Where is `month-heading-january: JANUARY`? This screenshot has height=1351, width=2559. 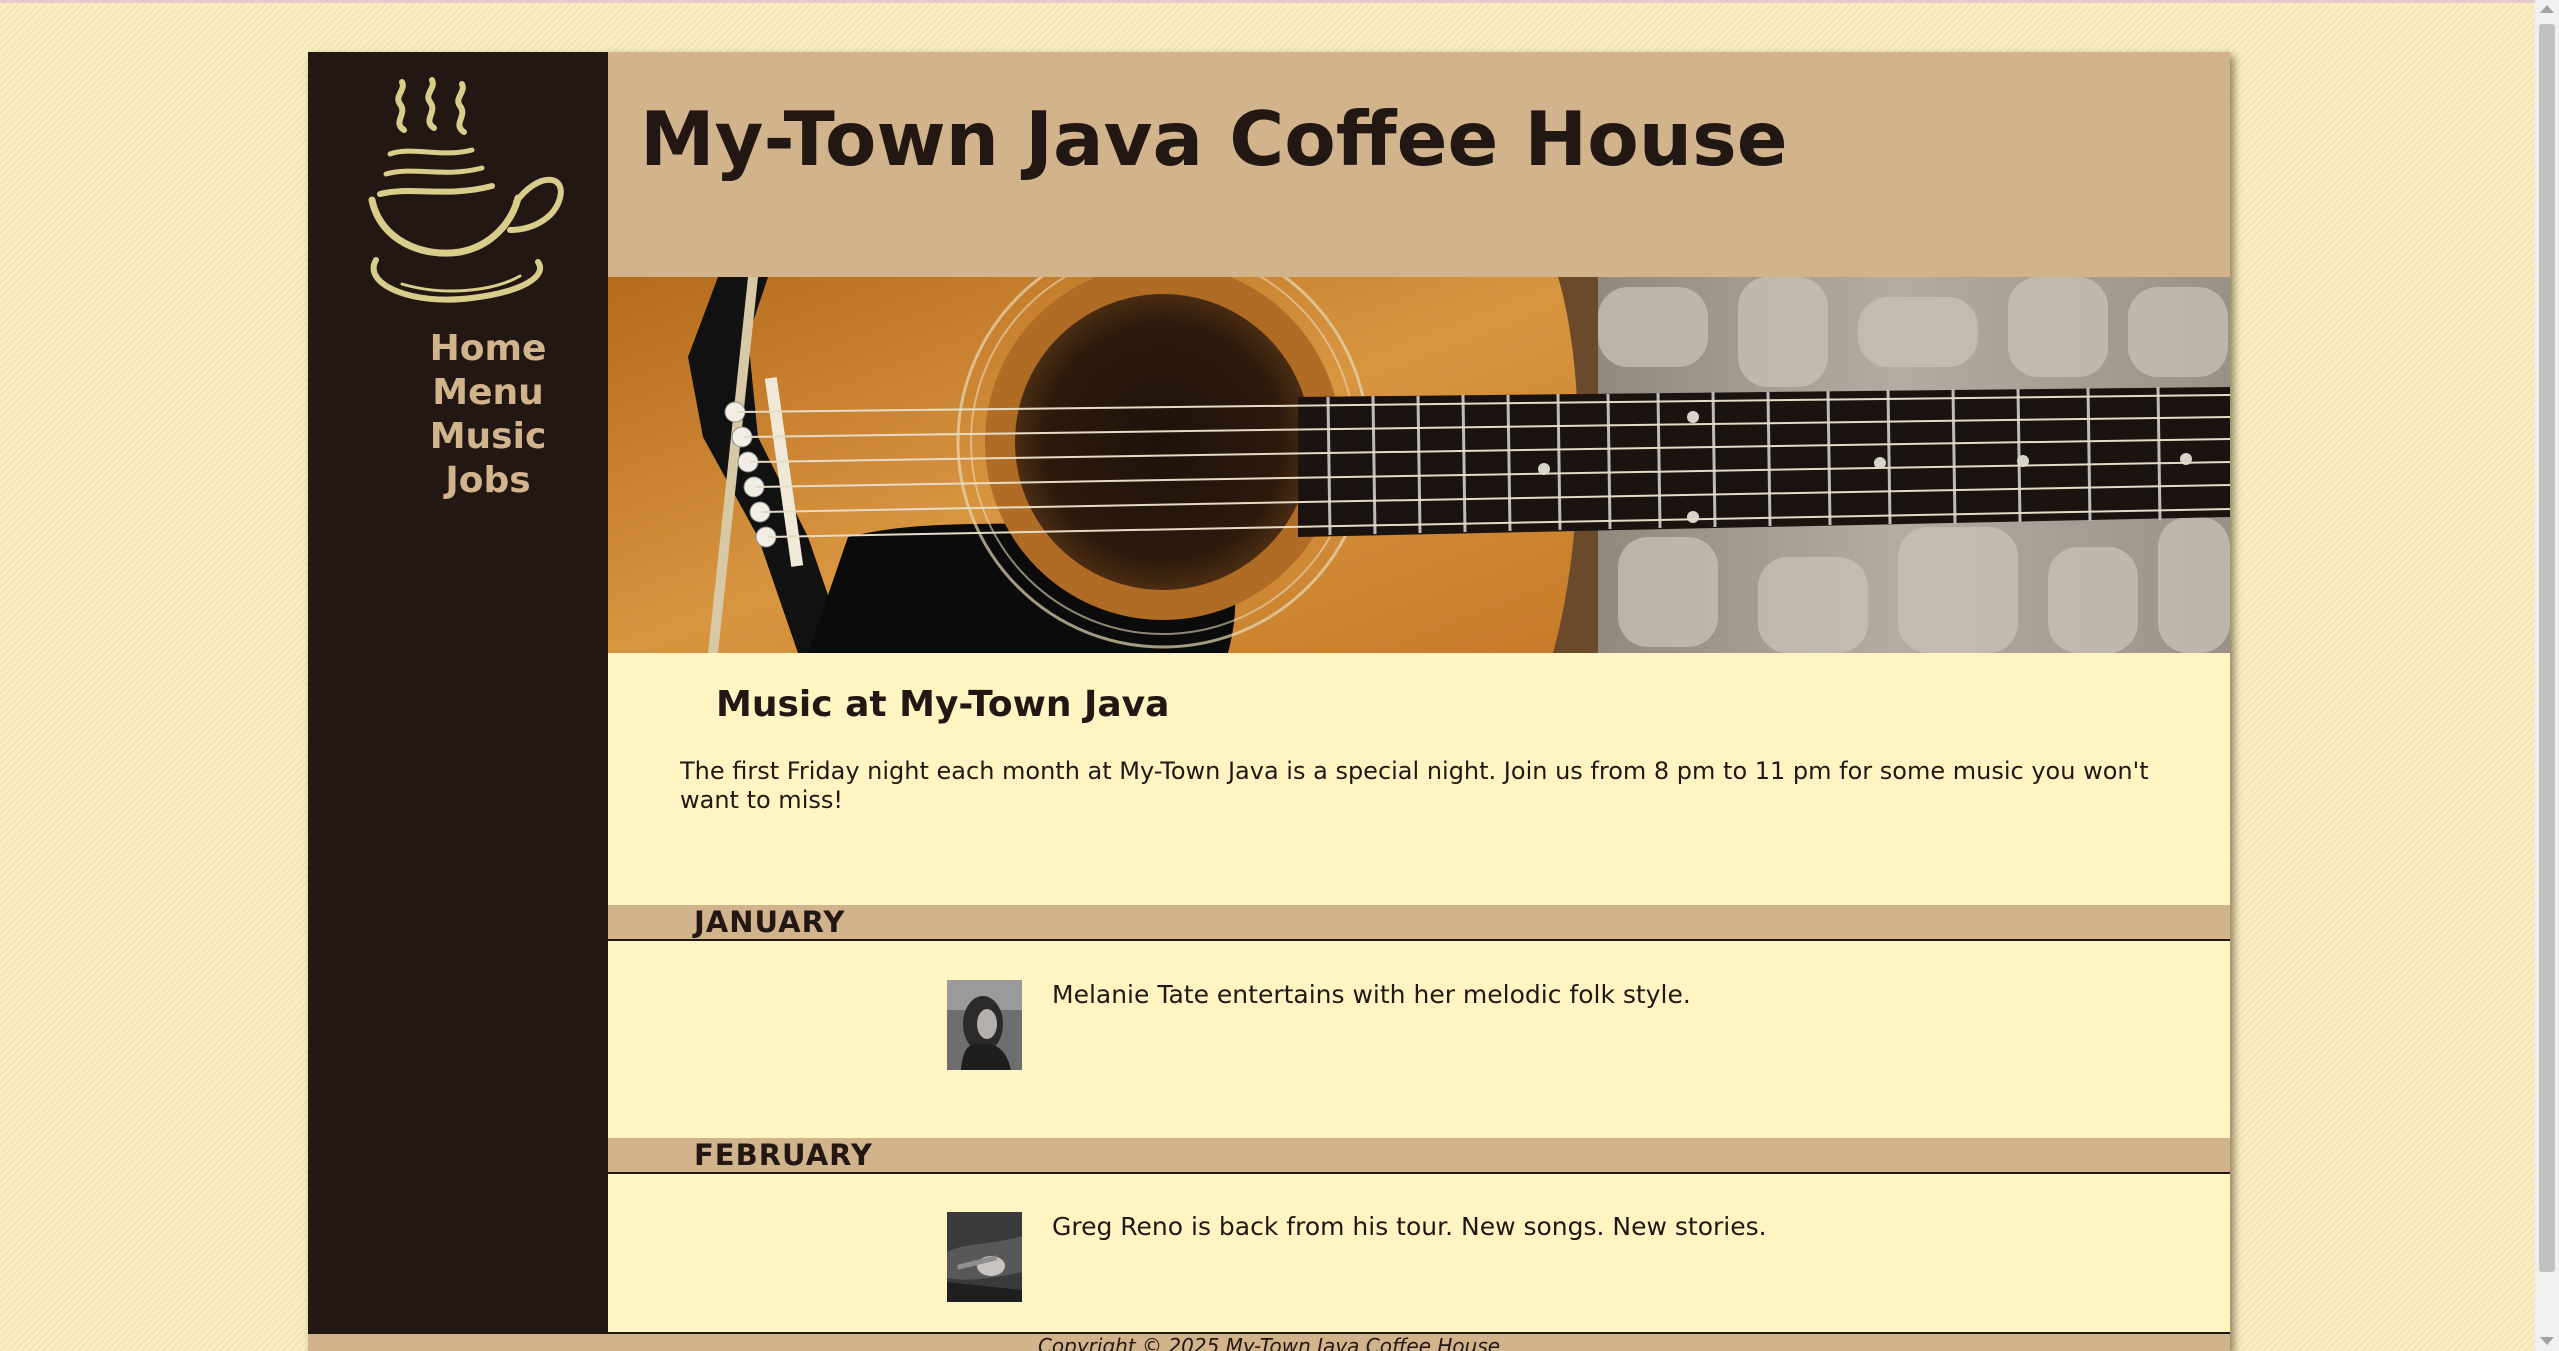 month-heading-january: JANUARY is located at coordinates (1419, 923).